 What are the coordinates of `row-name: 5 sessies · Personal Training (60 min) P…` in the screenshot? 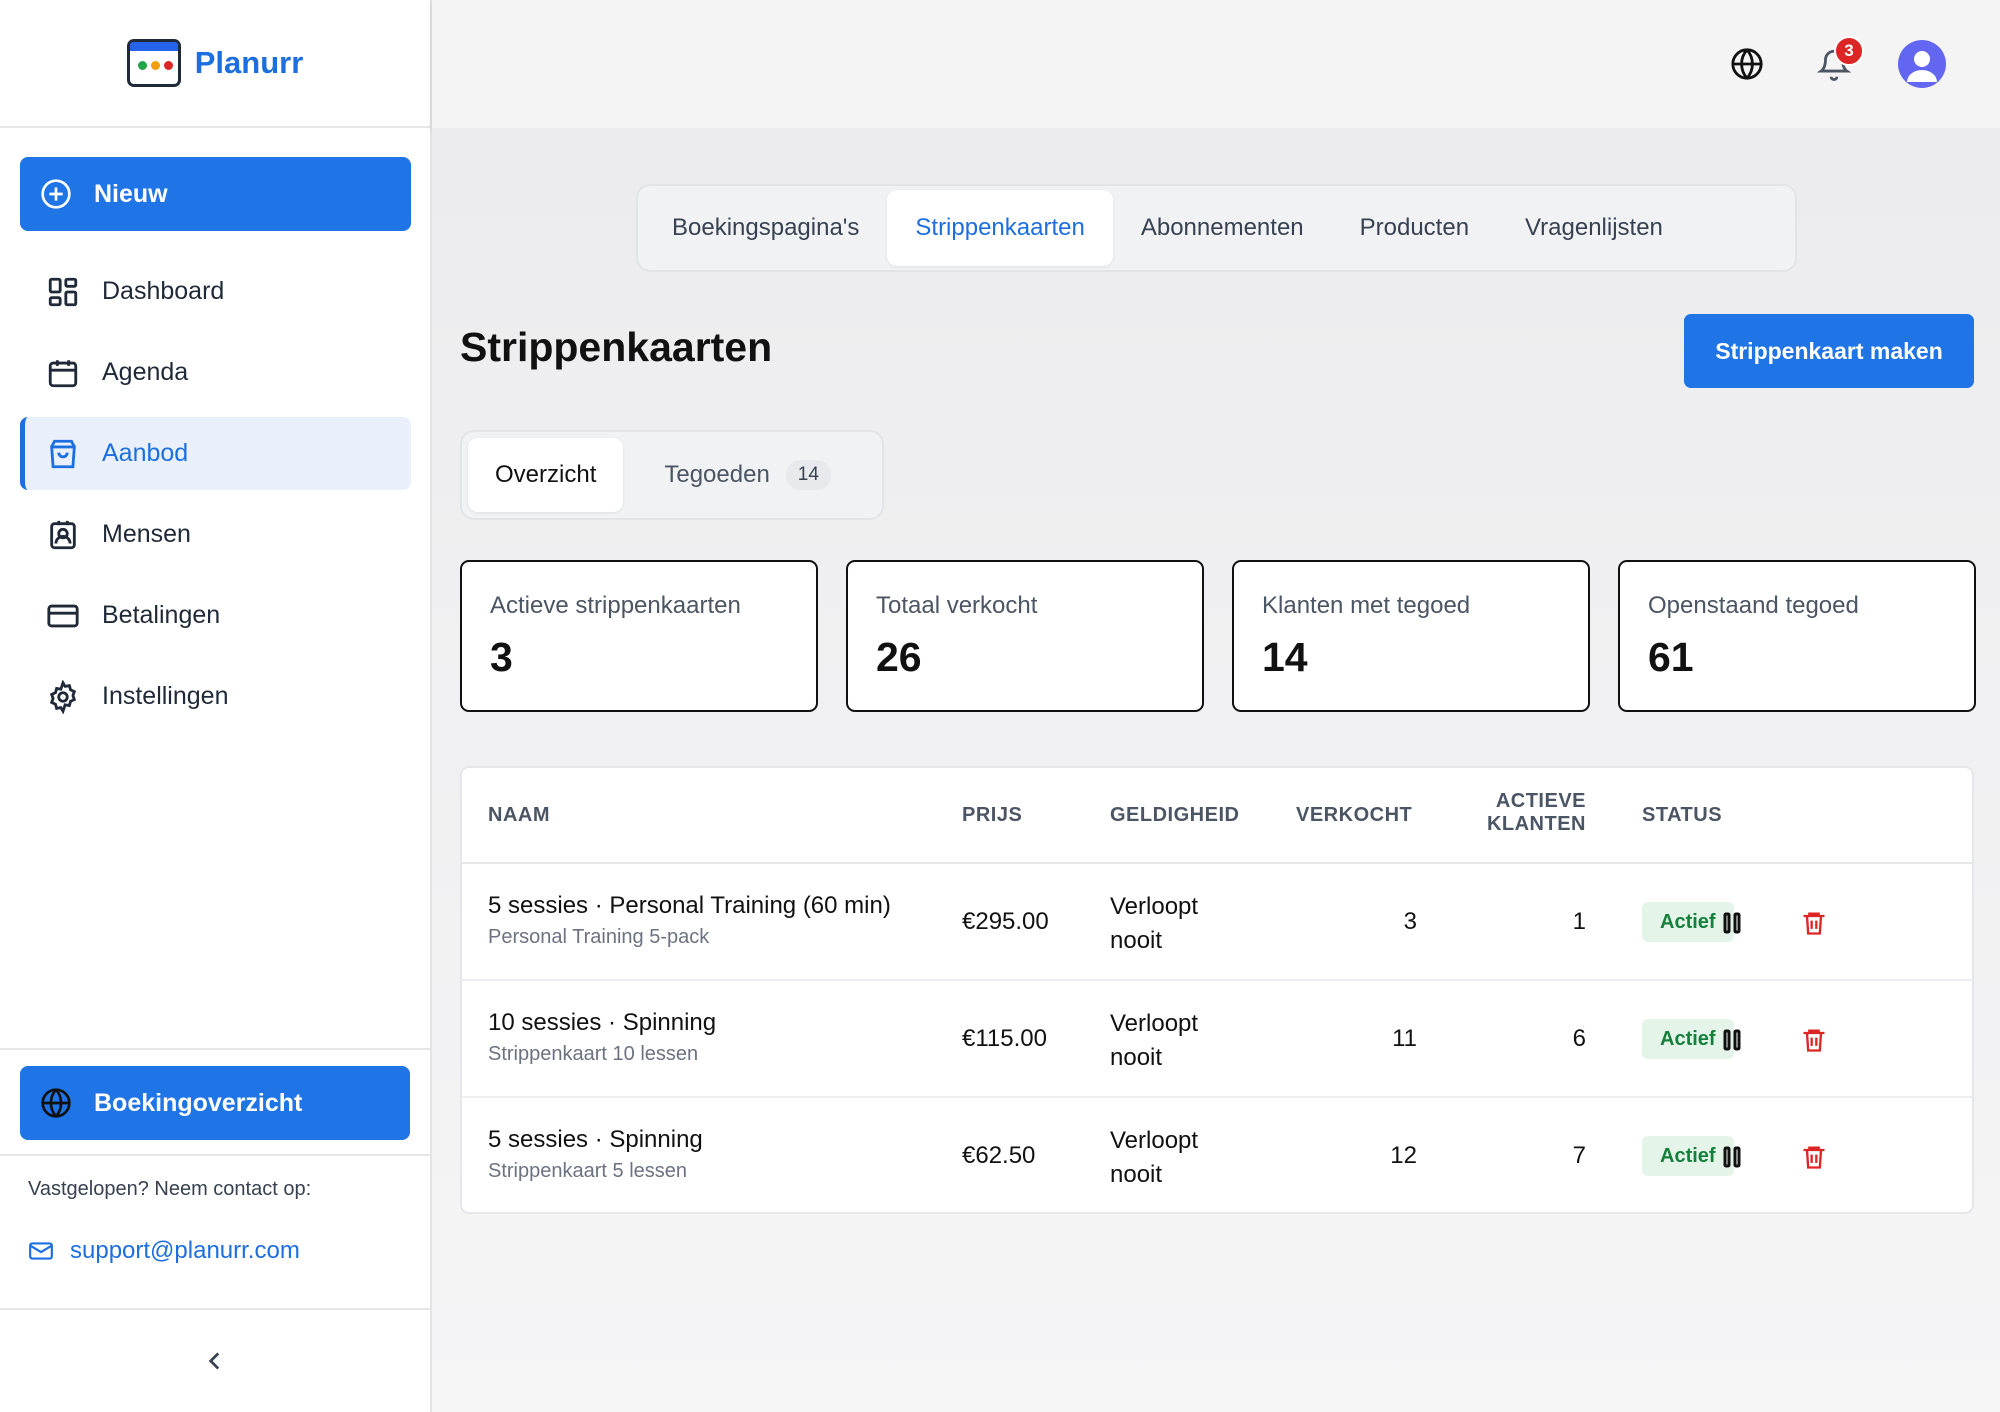 It's located at (689, 920).